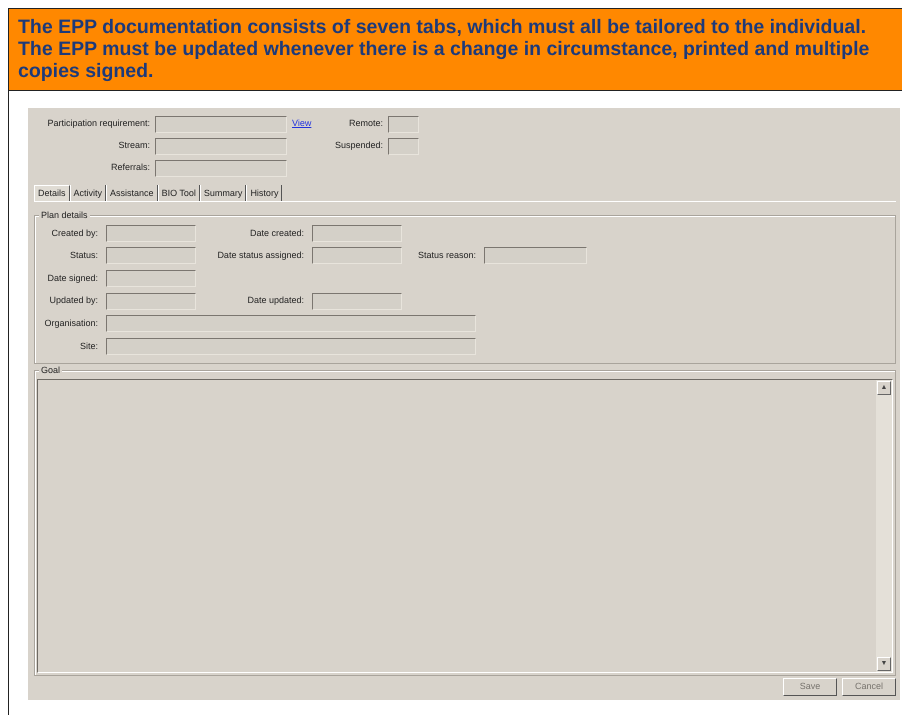  Describe the element at coordinates (88, 346) in the screenshot. I see `field-label: Site:` at that location.